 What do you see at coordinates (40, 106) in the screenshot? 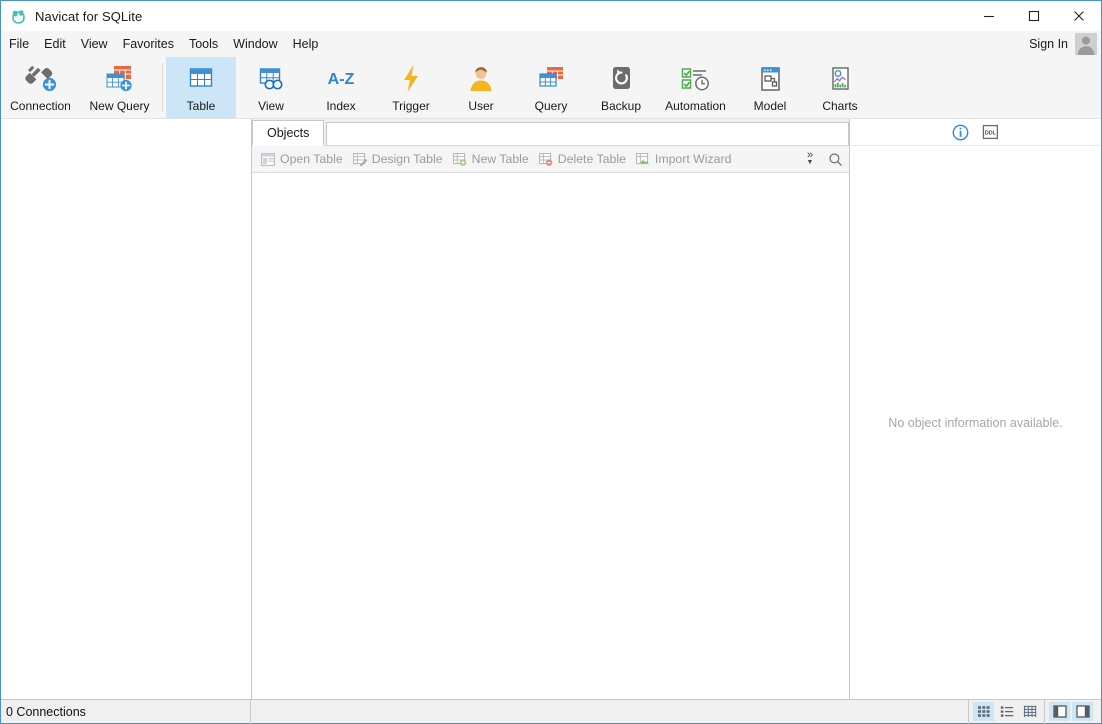
I see `toolbar-label-connection: Connection` at bounding box center [40, 106].